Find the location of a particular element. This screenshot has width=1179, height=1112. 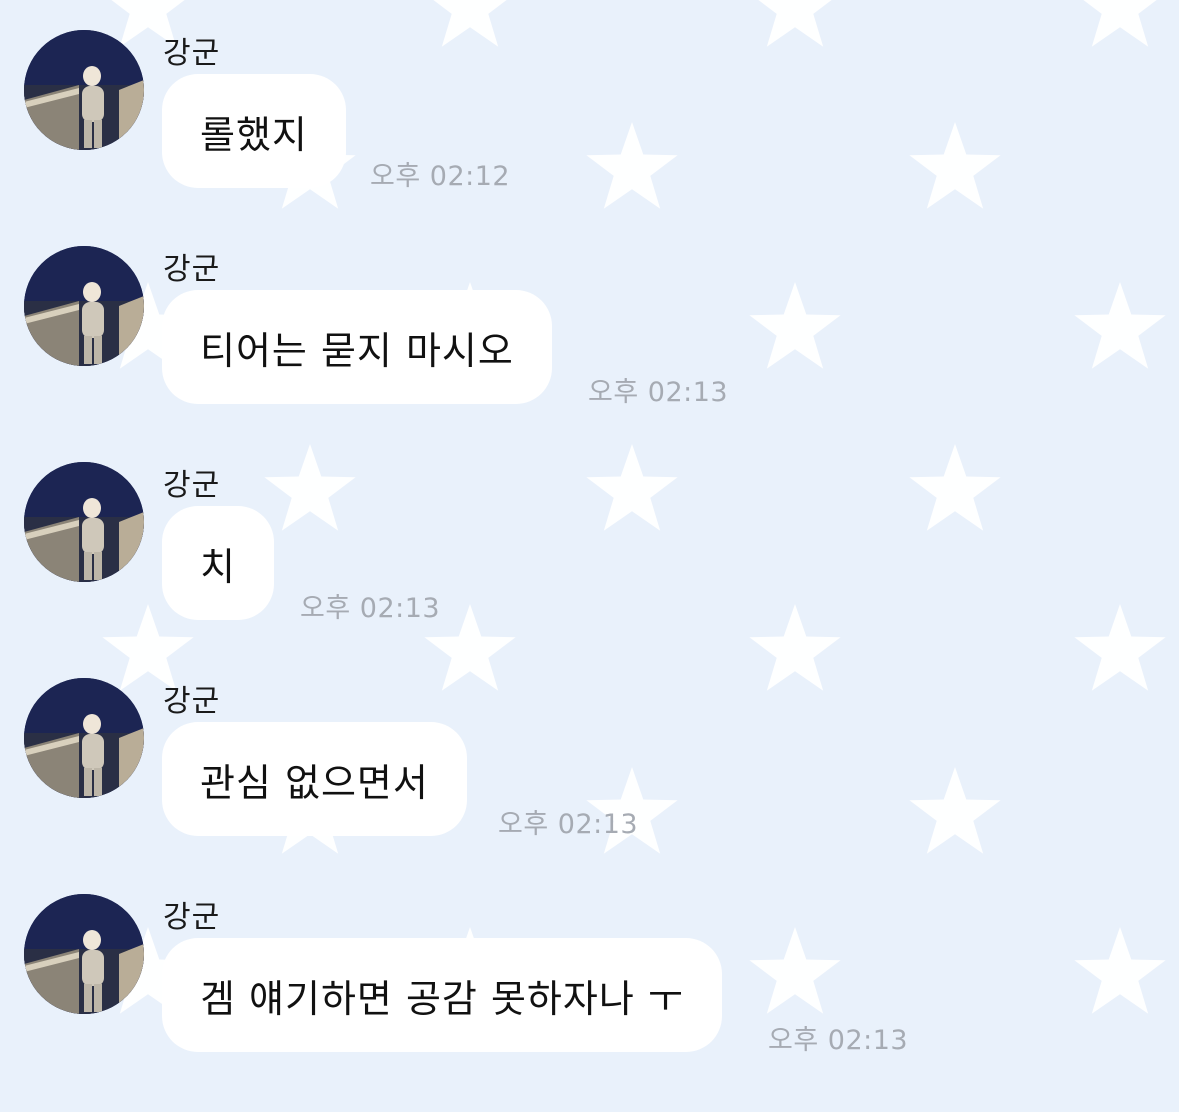

message-bubble: 롤했지 is located at coordinates (254, 131).